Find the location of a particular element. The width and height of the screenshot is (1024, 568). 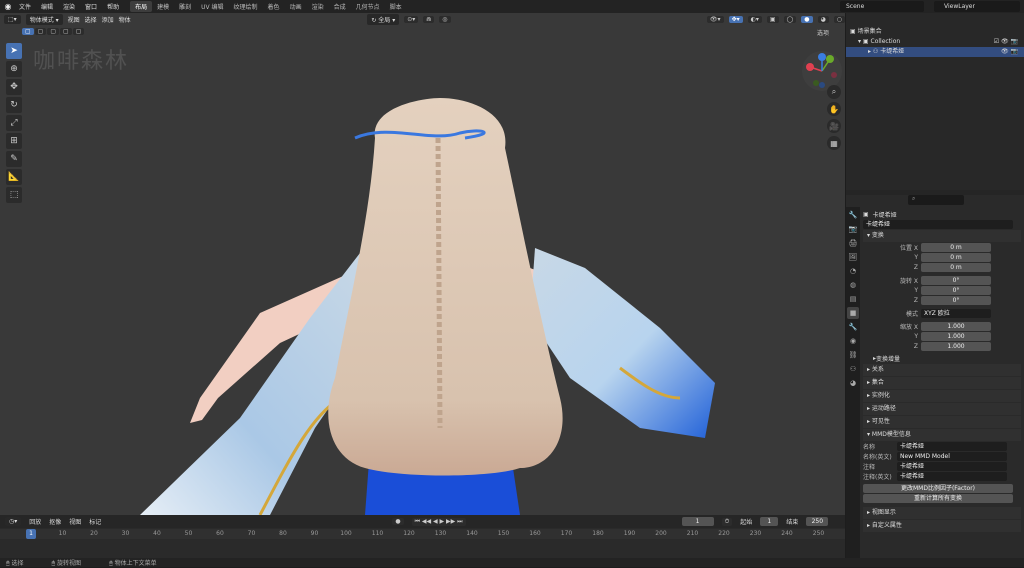

material-tab-icon: ◕ is located at coordinates (853, 383).